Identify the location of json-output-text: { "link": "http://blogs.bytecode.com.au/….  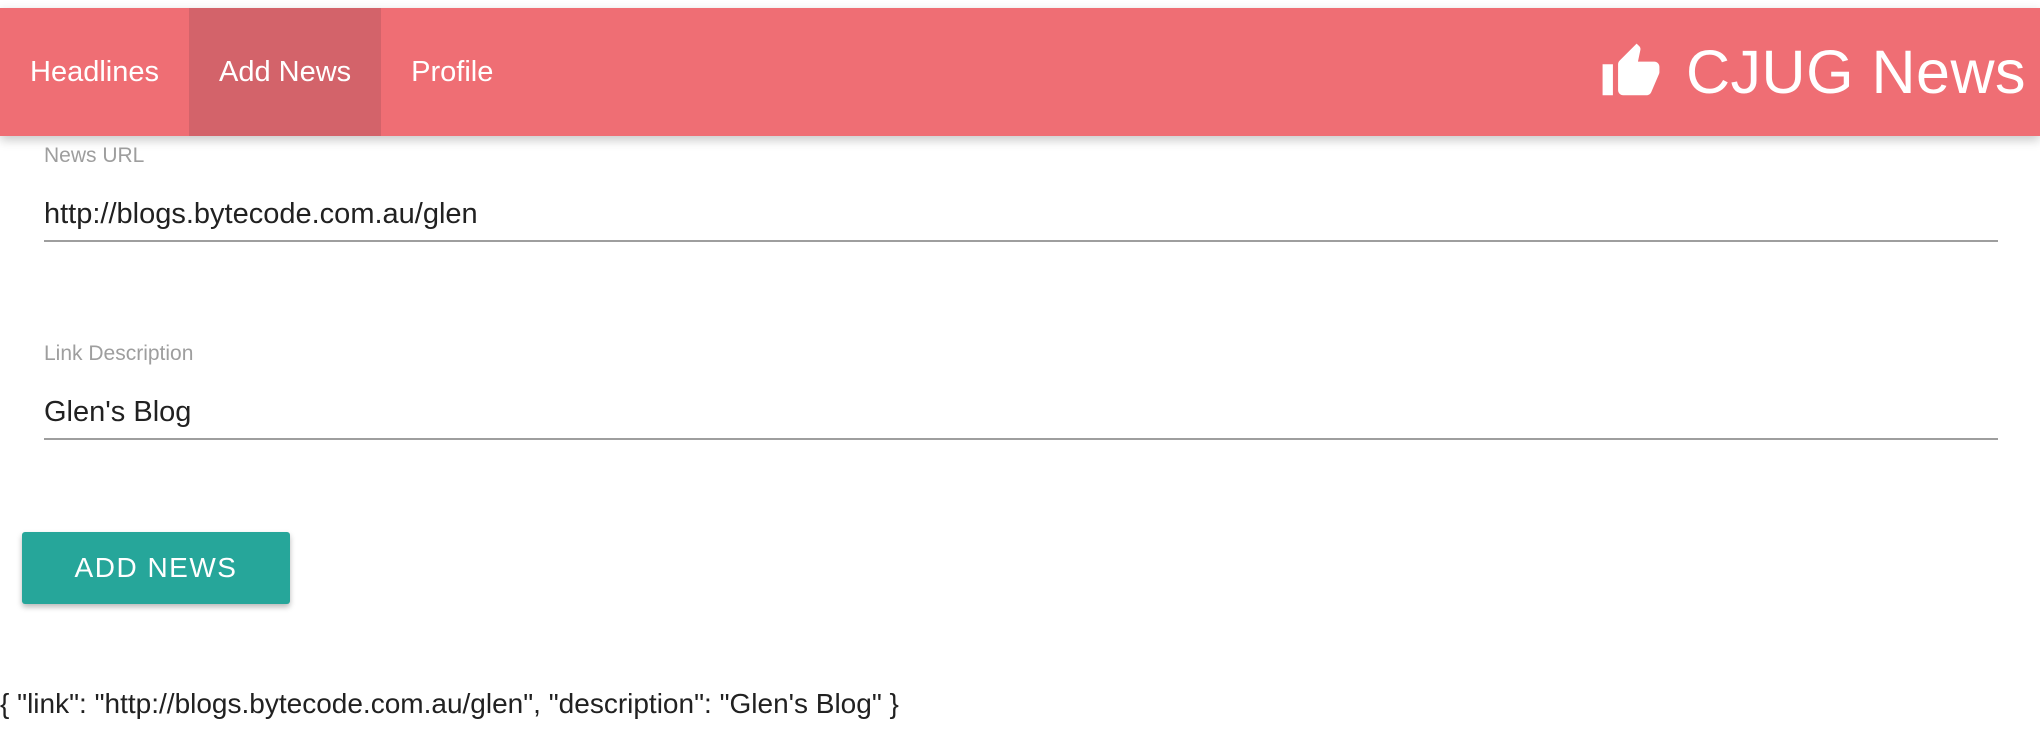
(449, 703).